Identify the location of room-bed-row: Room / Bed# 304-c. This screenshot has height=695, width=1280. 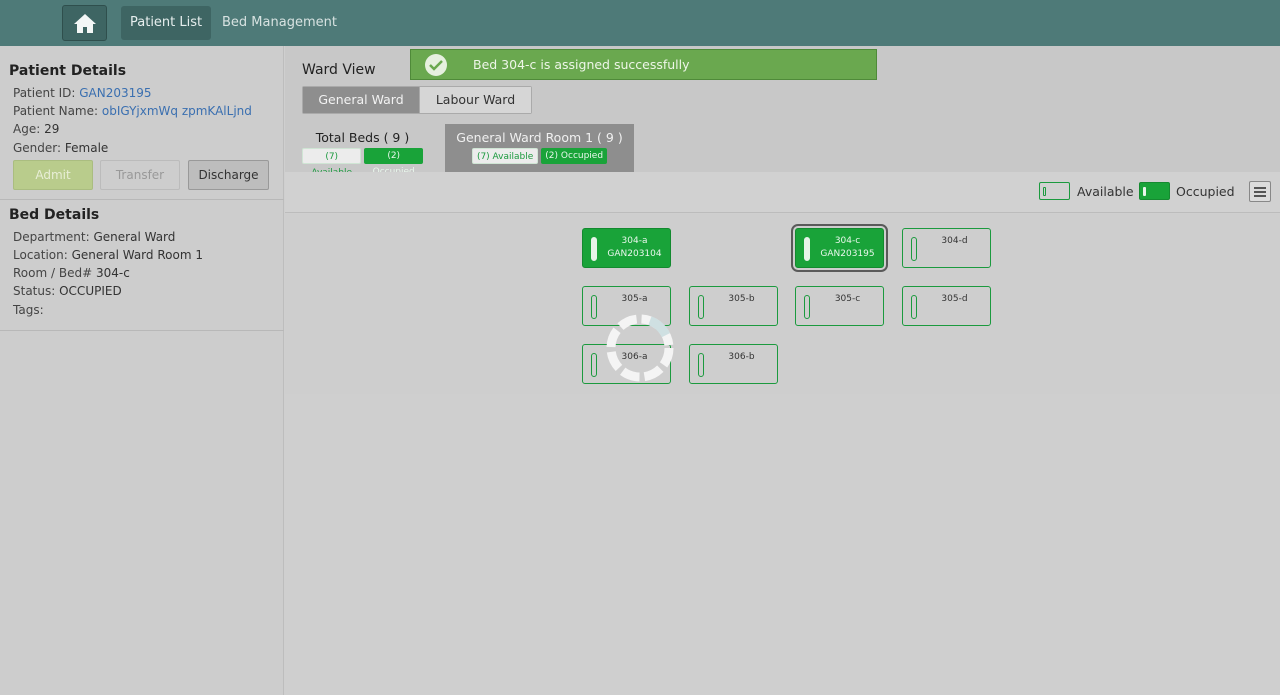
(71, 273).